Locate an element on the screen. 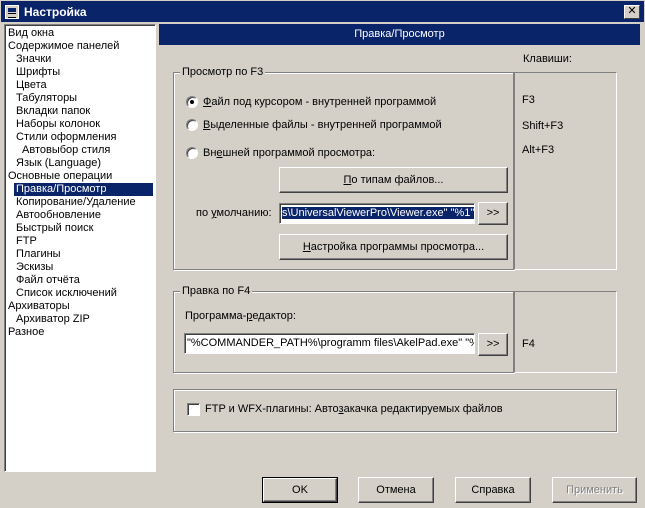 The image size is (645, 508). close-icon: ✕ is located at coordinates (632, 11).